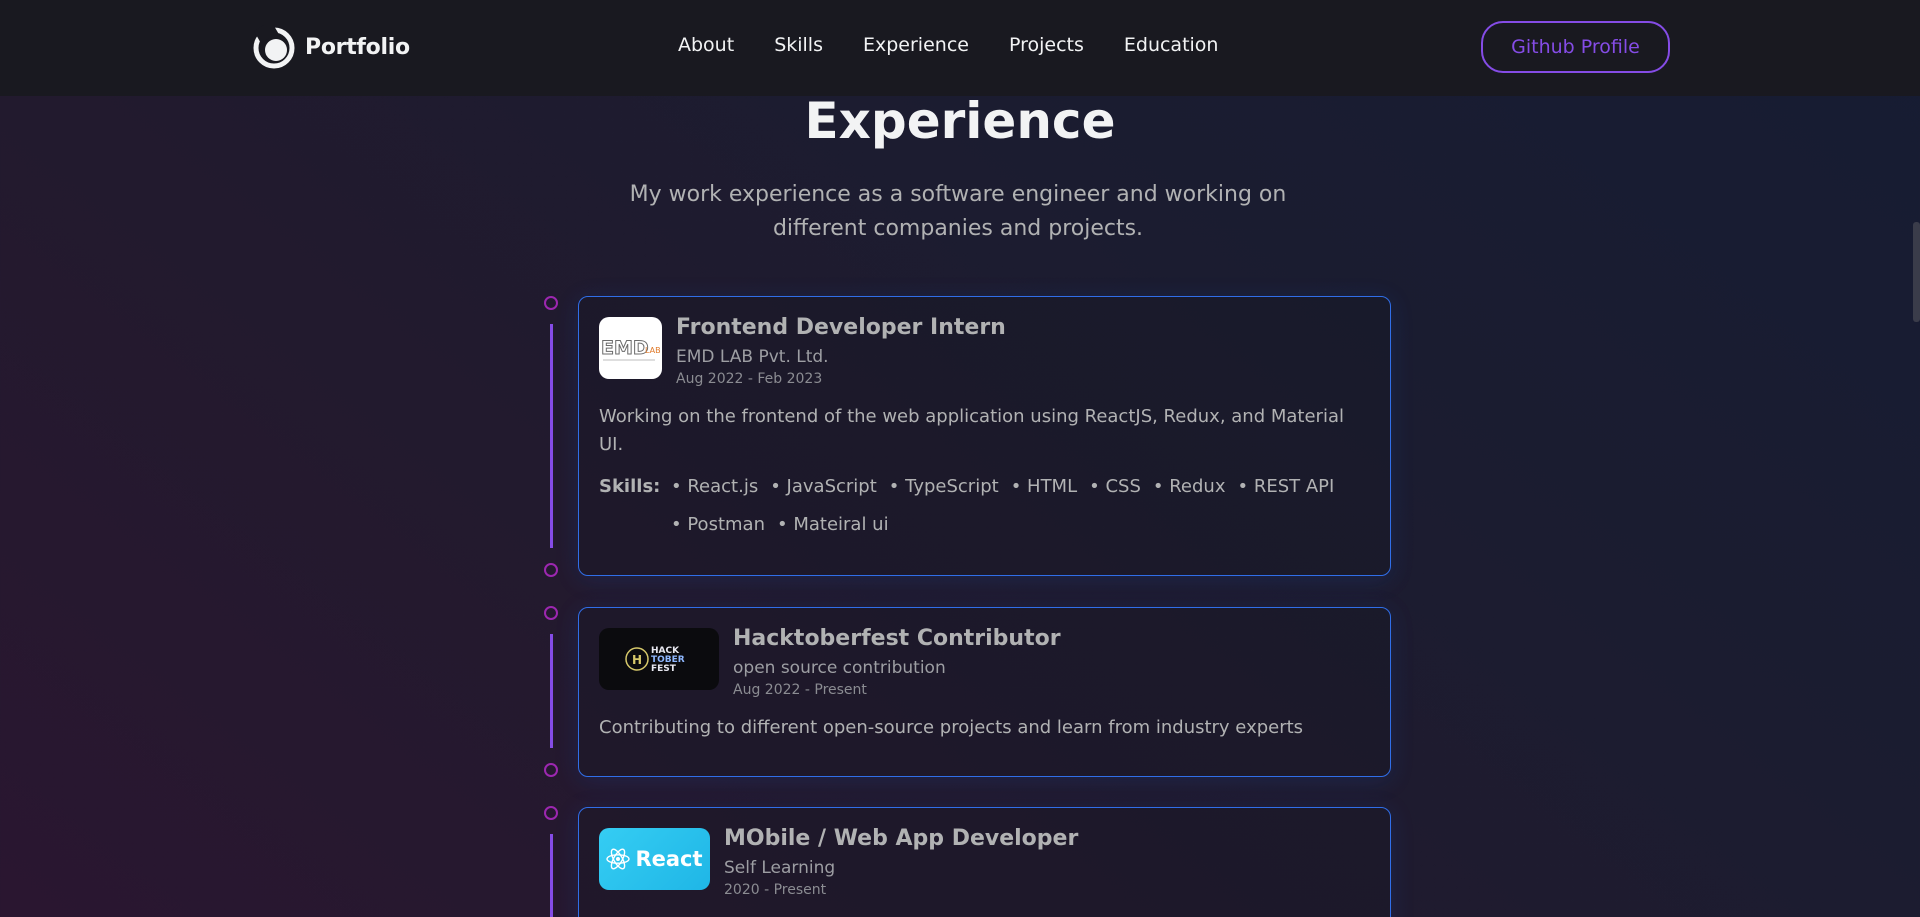  What do you see at coordinates (1575, 47) in the screenshot?
I see `github-profile-button: Github Profile` at bounding box center [1575, 47].